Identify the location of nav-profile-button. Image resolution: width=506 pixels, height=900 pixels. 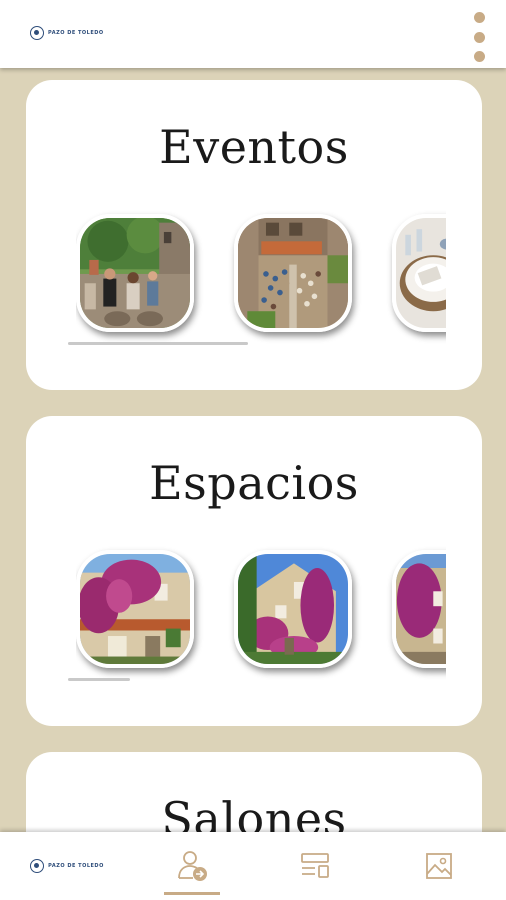
(193, 866).